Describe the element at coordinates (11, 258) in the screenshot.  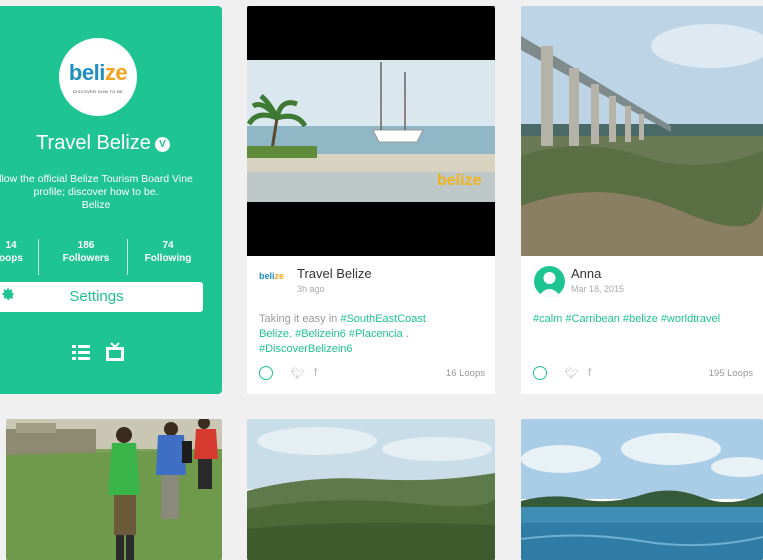
I see `stat-label: oops` at that location.